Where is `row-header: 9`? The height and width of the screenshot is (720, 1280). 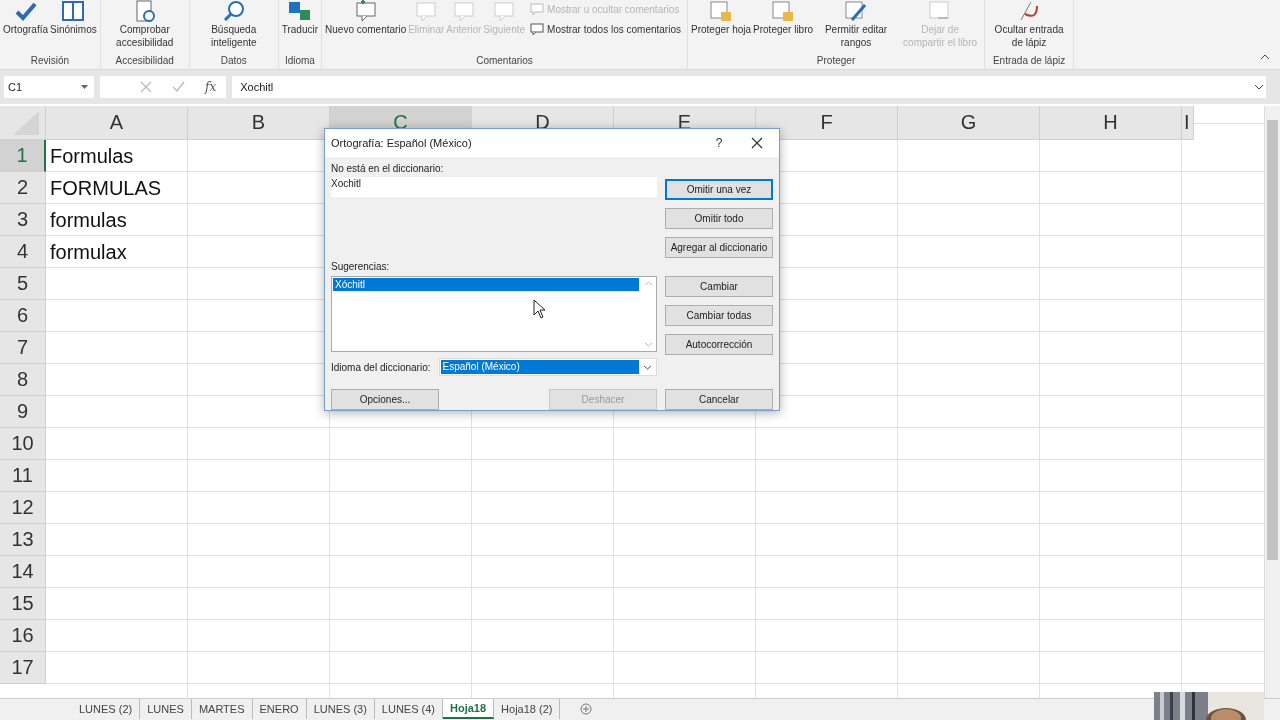
row-header: 9 is located at coordinates (23, 412).